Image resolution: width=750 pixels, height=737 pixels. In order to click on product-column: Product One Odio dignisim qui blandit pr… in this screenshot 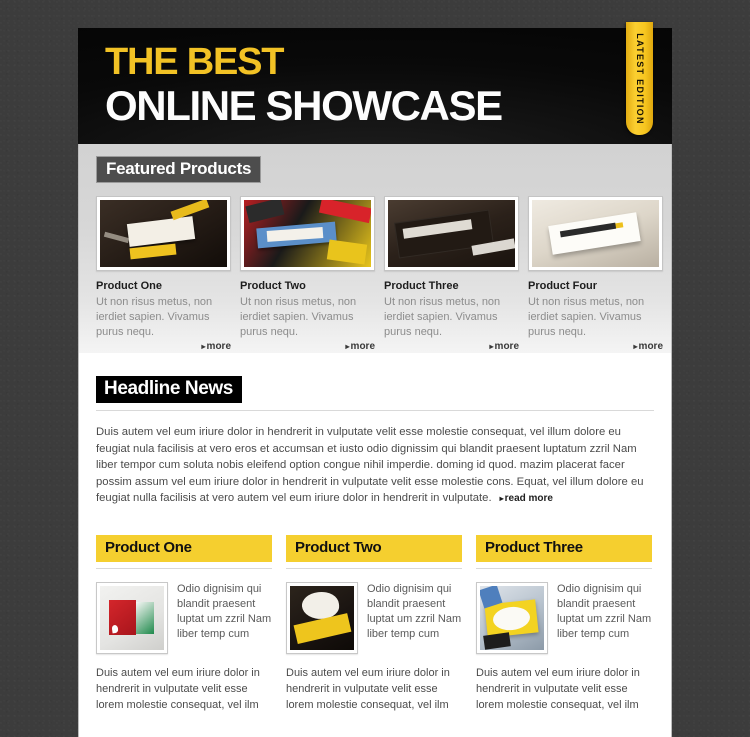, I will do `click(184, 623)`.